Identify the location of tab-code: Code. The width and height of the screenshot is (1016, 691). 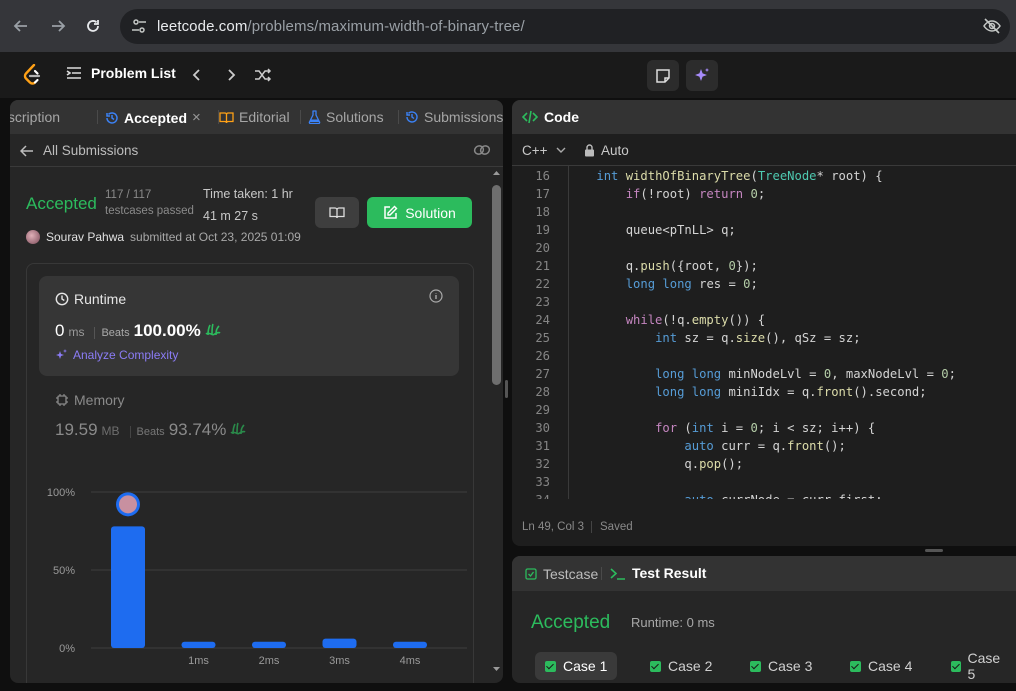
(550, 117).